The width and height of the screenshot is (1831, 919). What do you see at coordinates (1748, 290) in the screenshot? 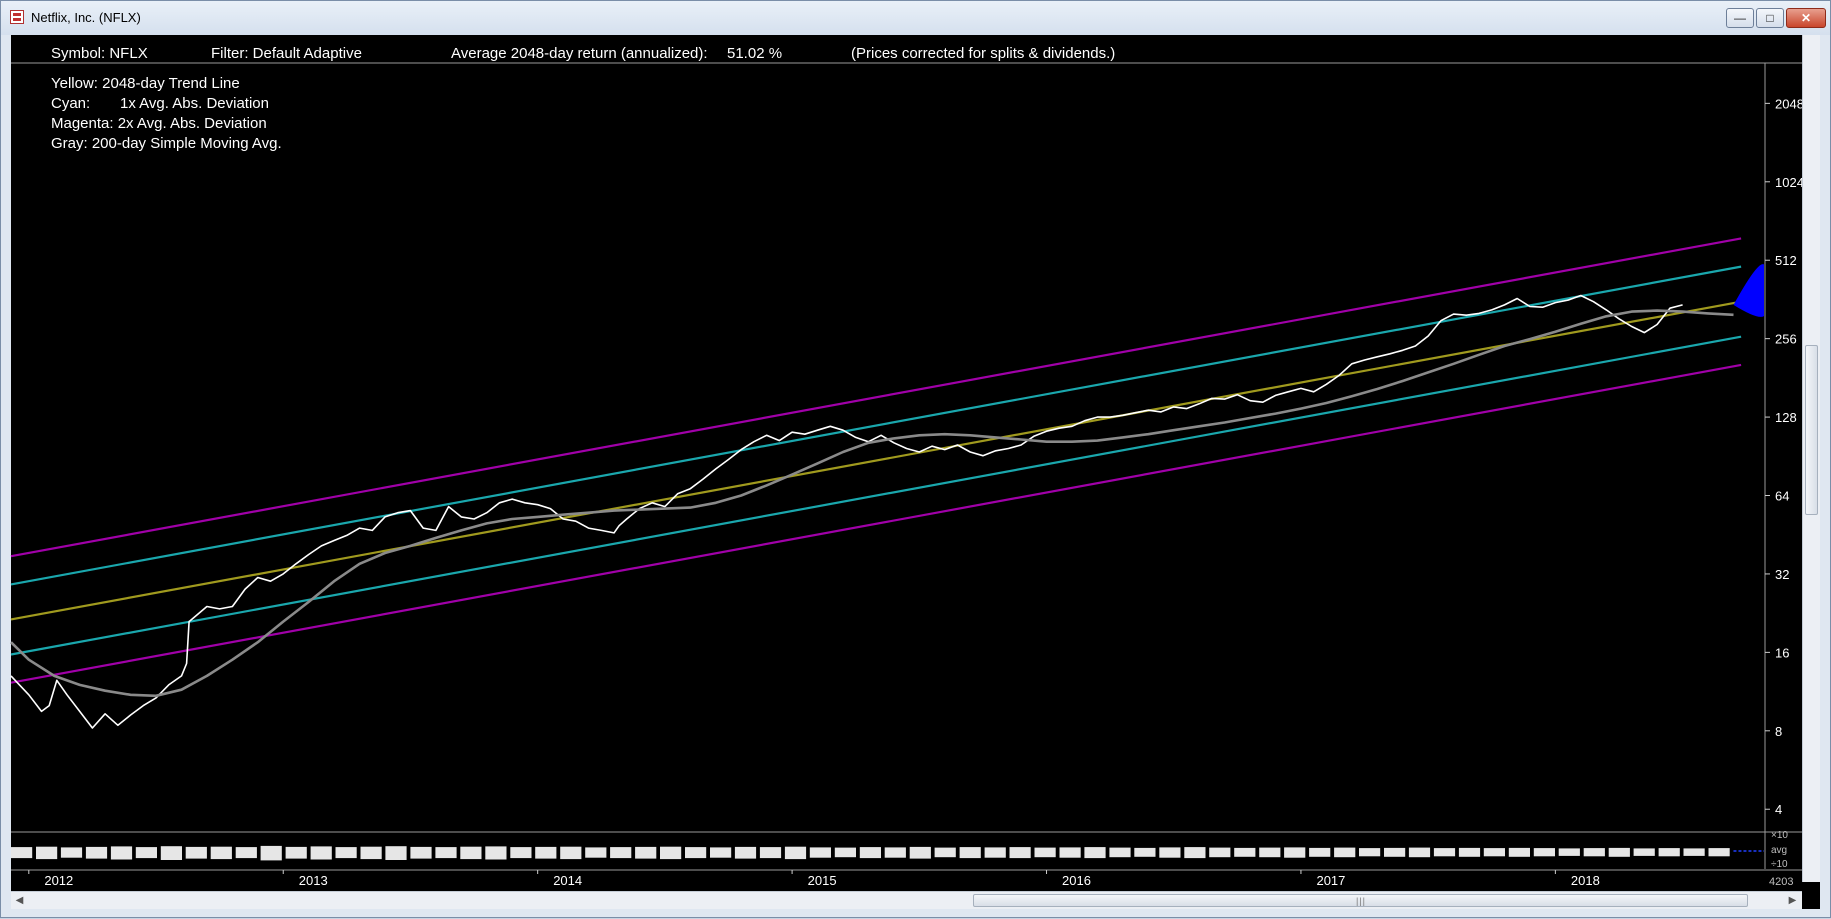
I see `projection-cone` at bounding box center [1748, 290].